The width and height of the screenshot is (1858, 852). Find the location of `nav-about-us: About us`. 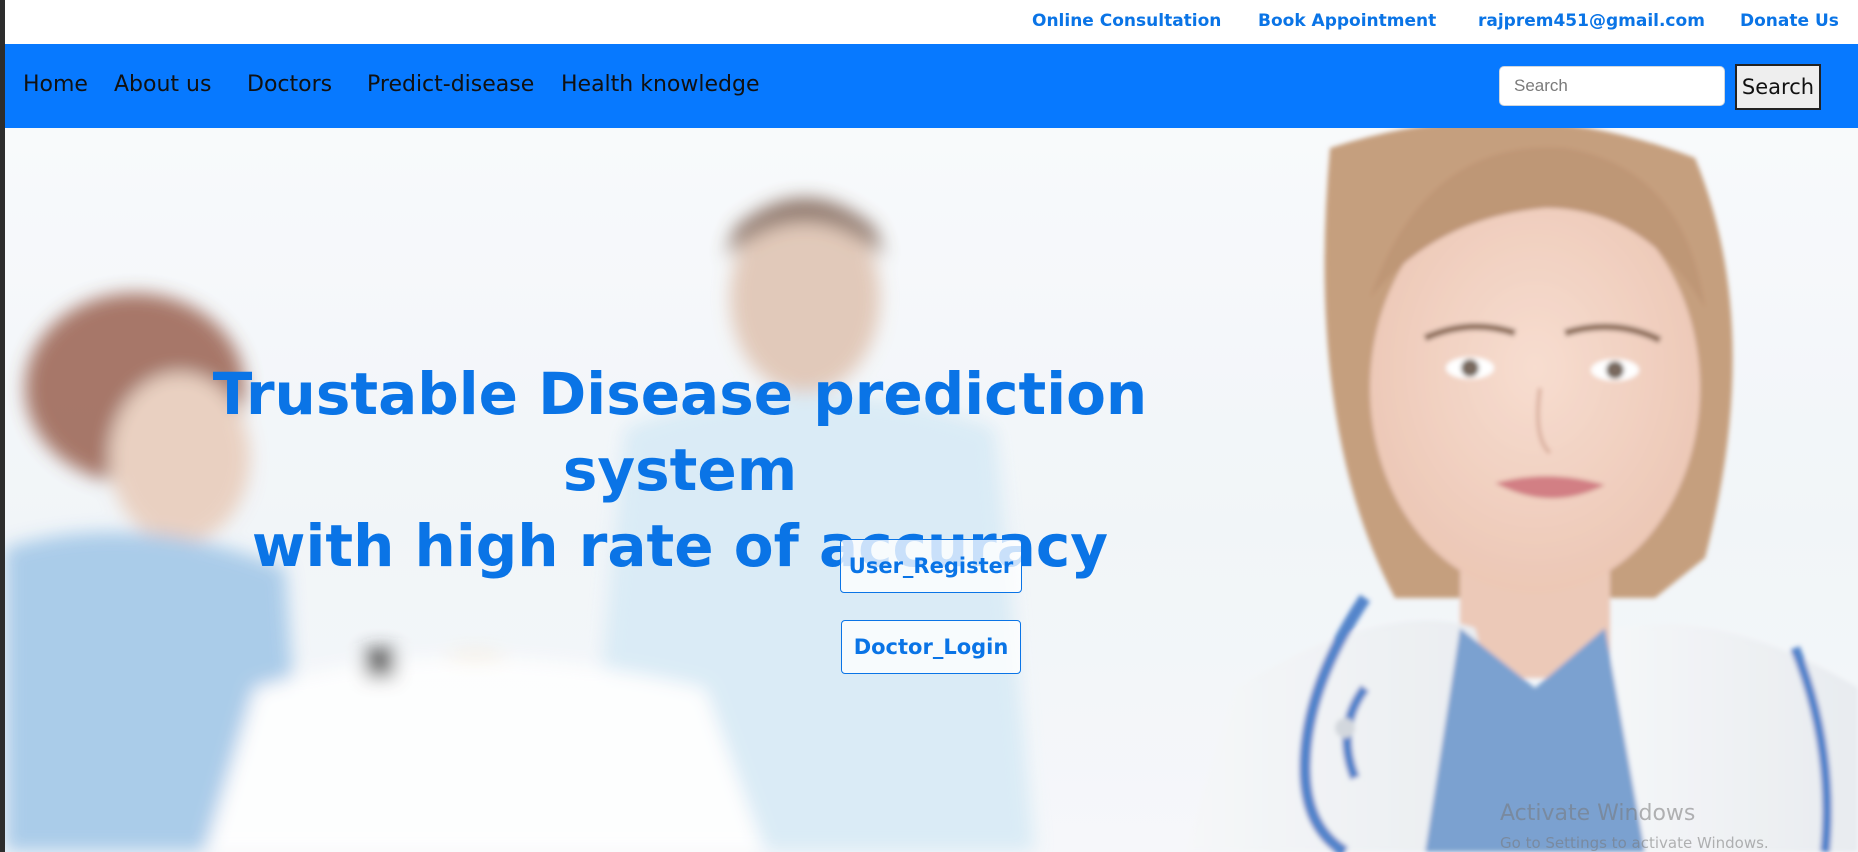

nav-about-us: About us is located at coordinates (162, 84).